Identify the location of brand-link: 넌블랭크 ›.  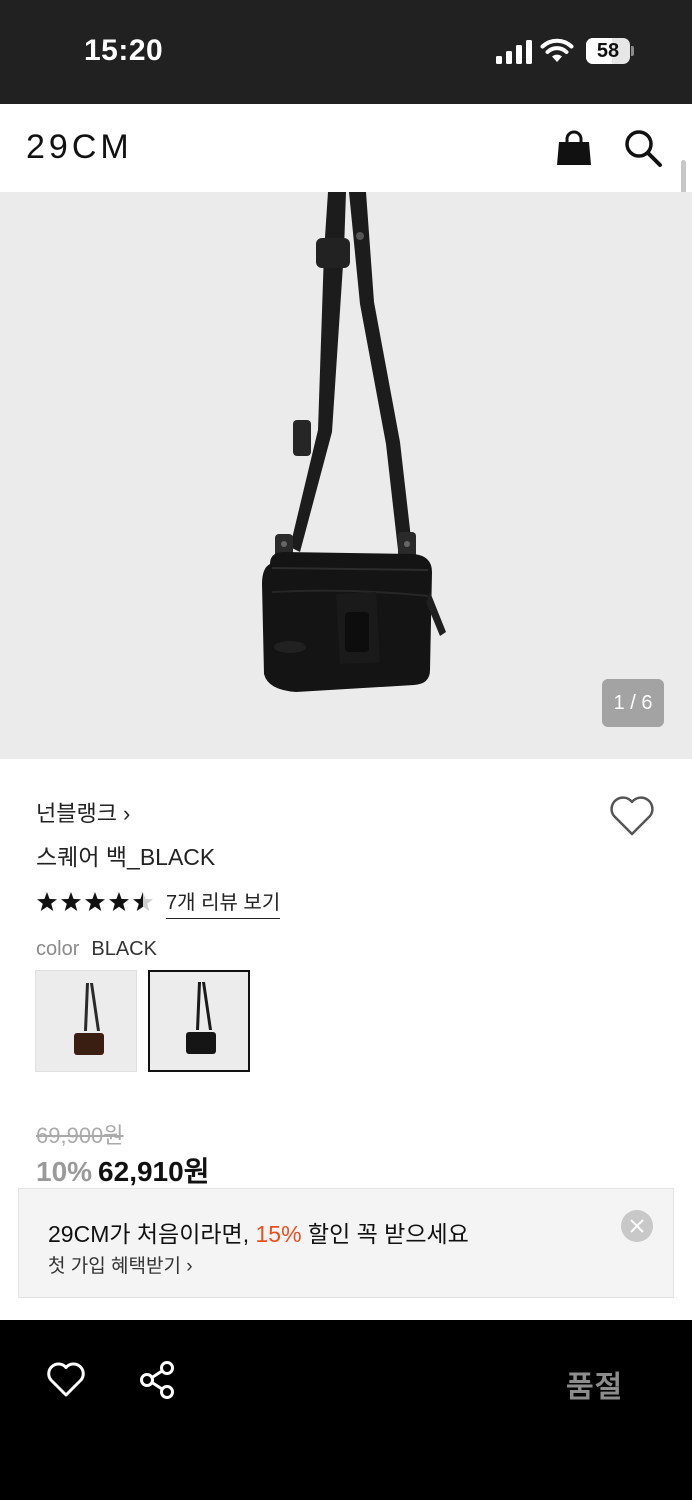
(83, 812).